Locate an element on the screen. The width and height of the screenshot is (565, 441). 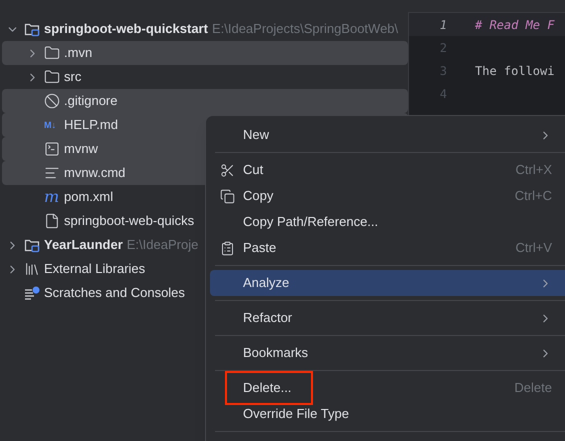
shortcut-label: Ctrl+V is located at coordinates (534, 248).